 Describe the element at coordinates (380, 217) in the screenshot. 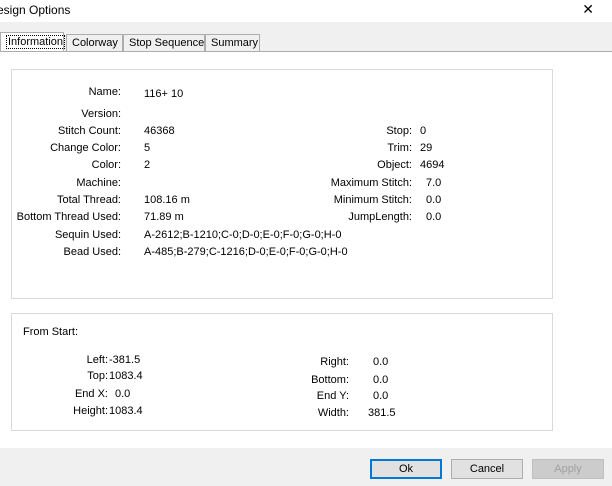

I see `jump-length-label: JumpLength:` at that location.